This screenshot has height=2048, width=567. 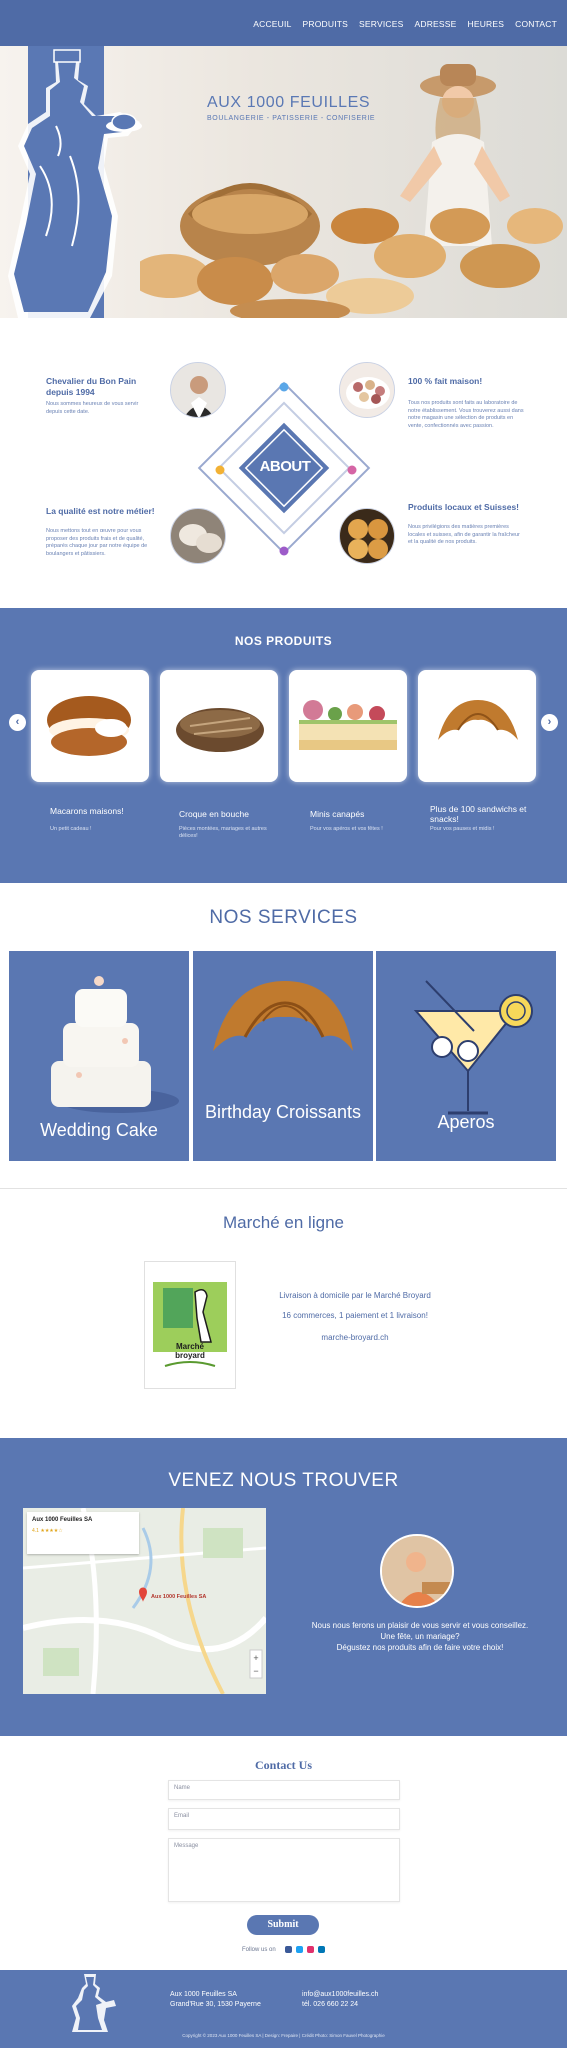 I want to click on hero-title: AUX 1000 FEUILLES, so click(x=289, y=102).